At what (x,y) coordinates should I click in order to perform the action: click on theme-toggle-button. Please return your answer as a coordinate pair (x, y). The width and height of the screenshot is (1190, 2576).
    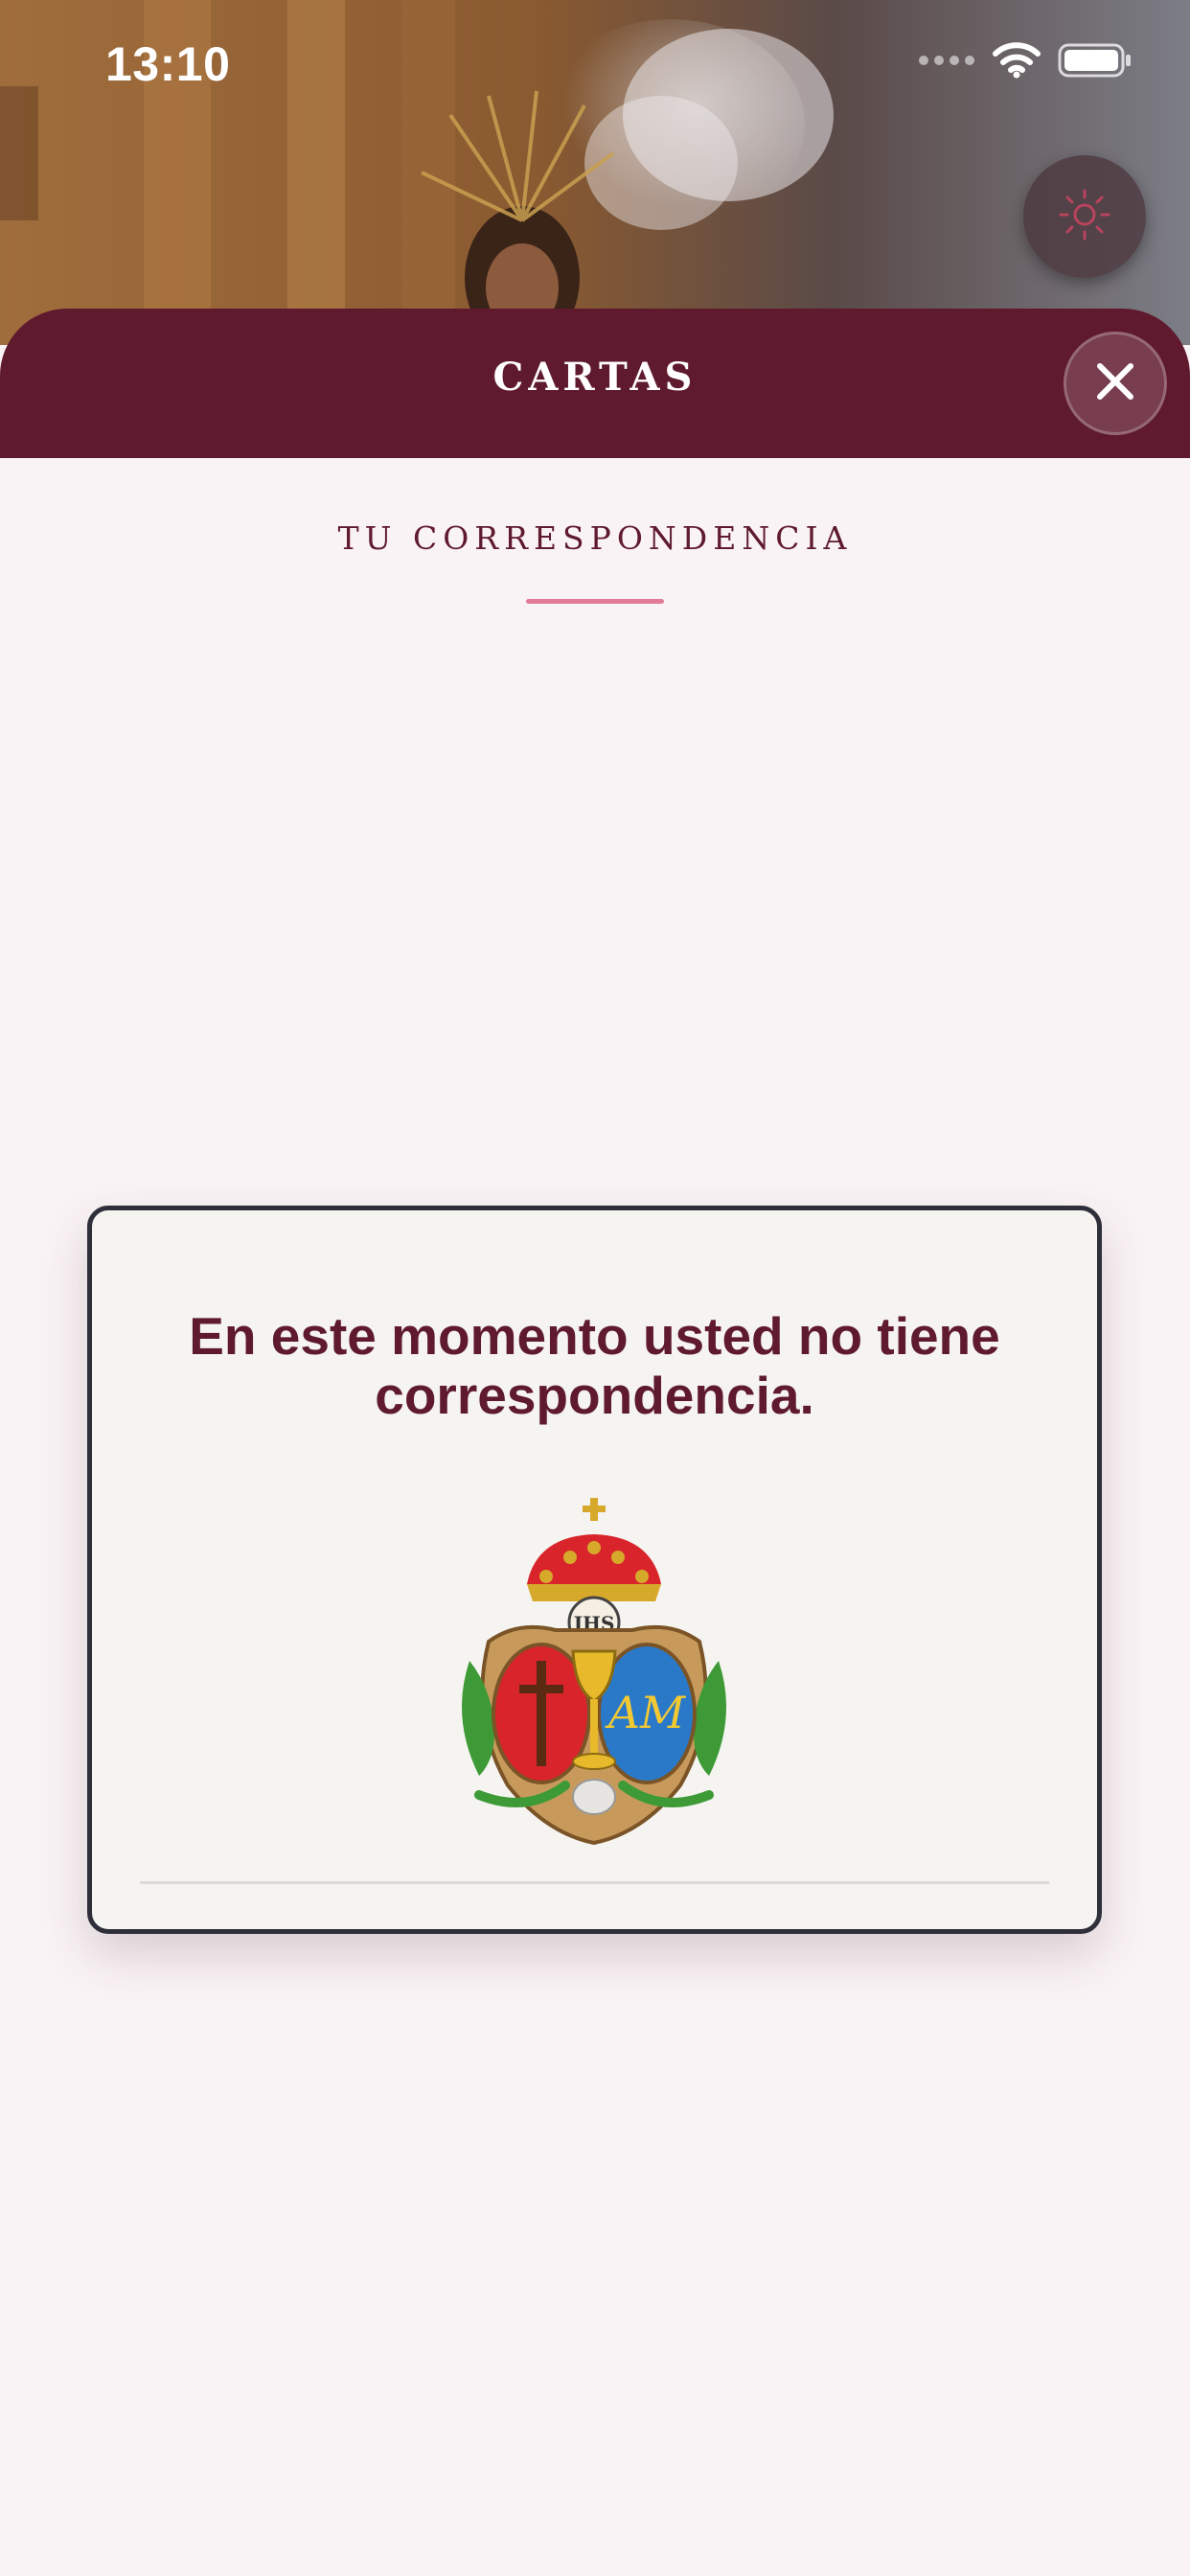
    Looking at the image, I should click on (1084, 216).